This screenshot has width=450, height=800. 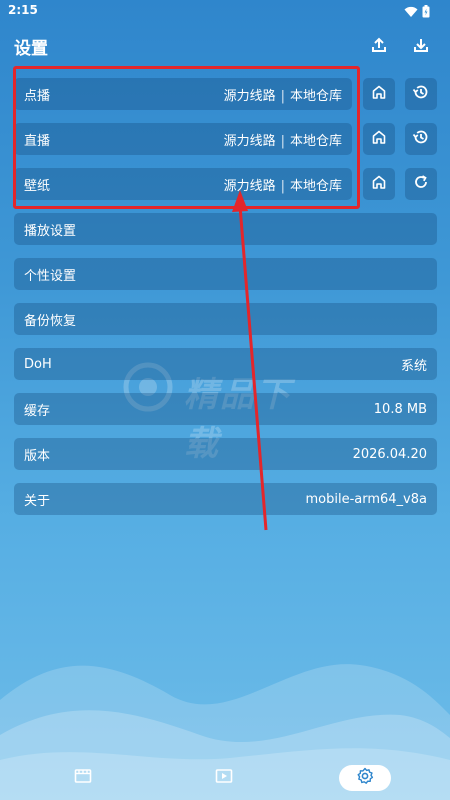 I want to click on nav-play-tab, so click(x=224, y=778).